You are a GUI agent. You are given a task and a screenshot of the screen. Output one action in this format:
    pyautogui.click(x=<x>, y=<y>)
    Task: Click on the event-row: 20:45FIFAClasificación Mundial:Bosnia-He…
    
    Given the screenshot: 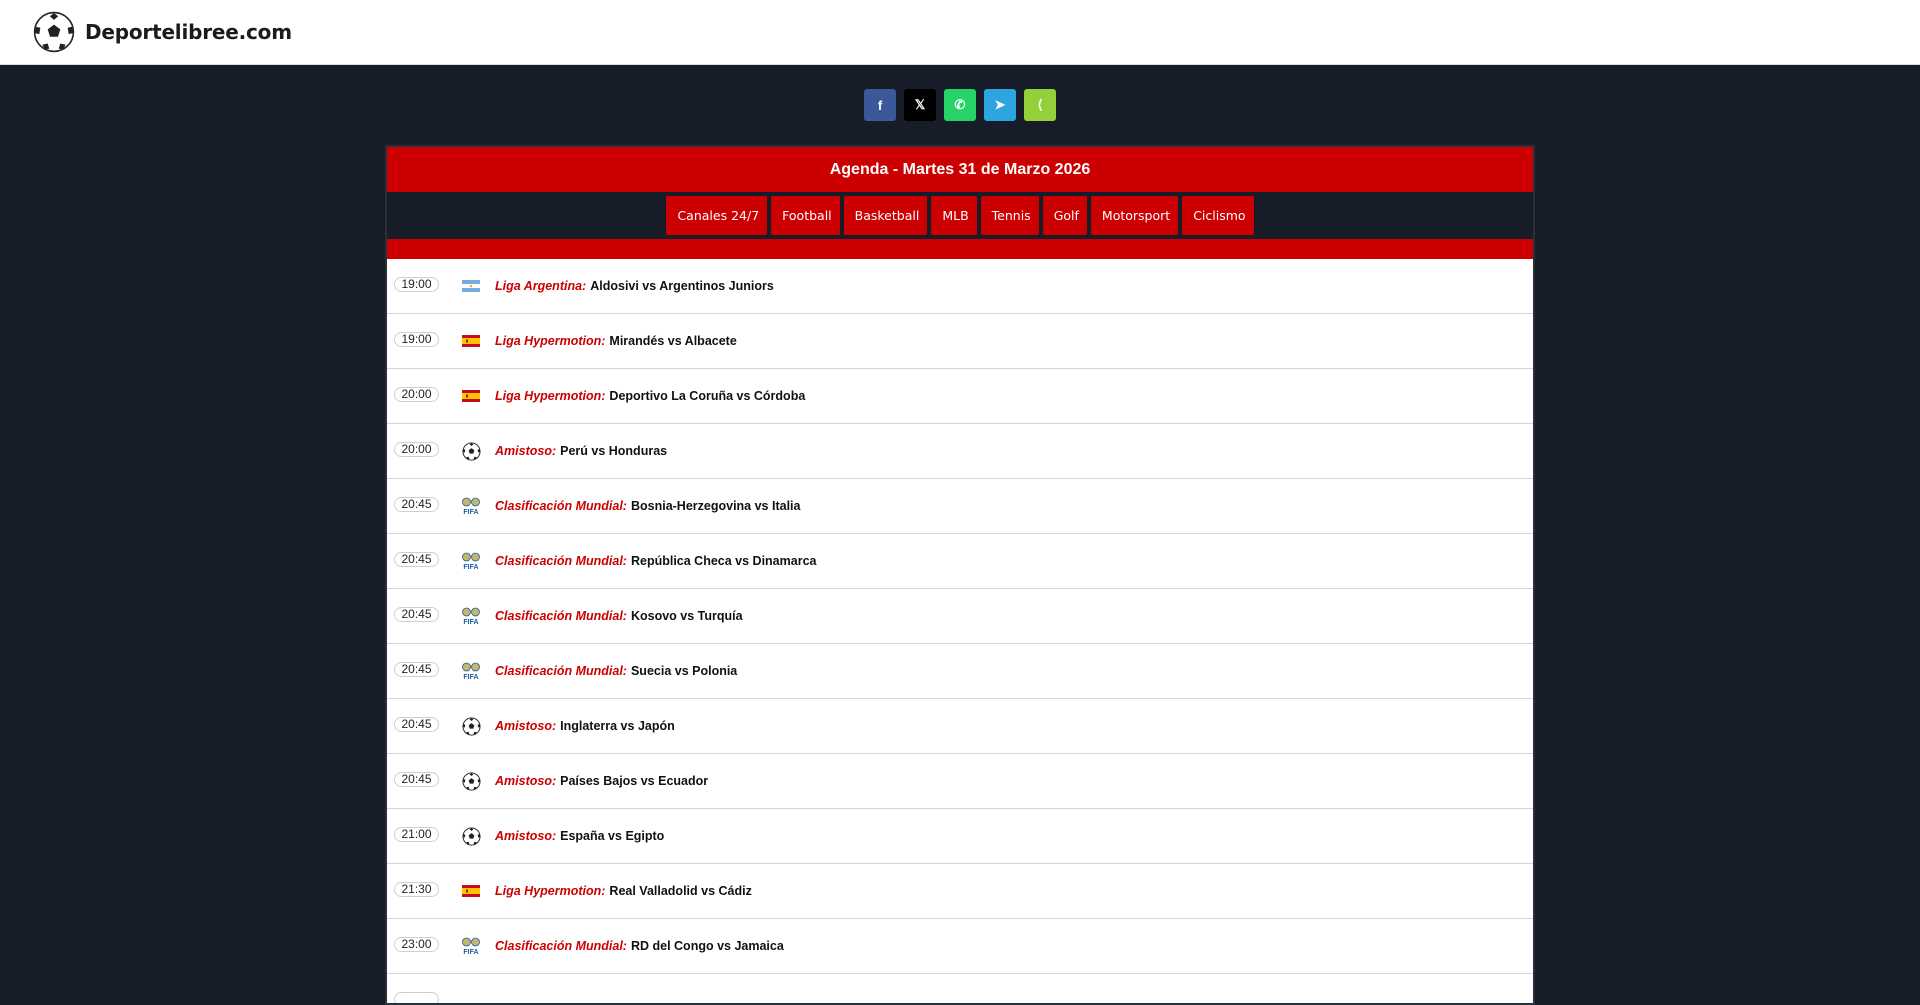 What is the action you would take?
    pyautogui.click(x=960, y=506)
    